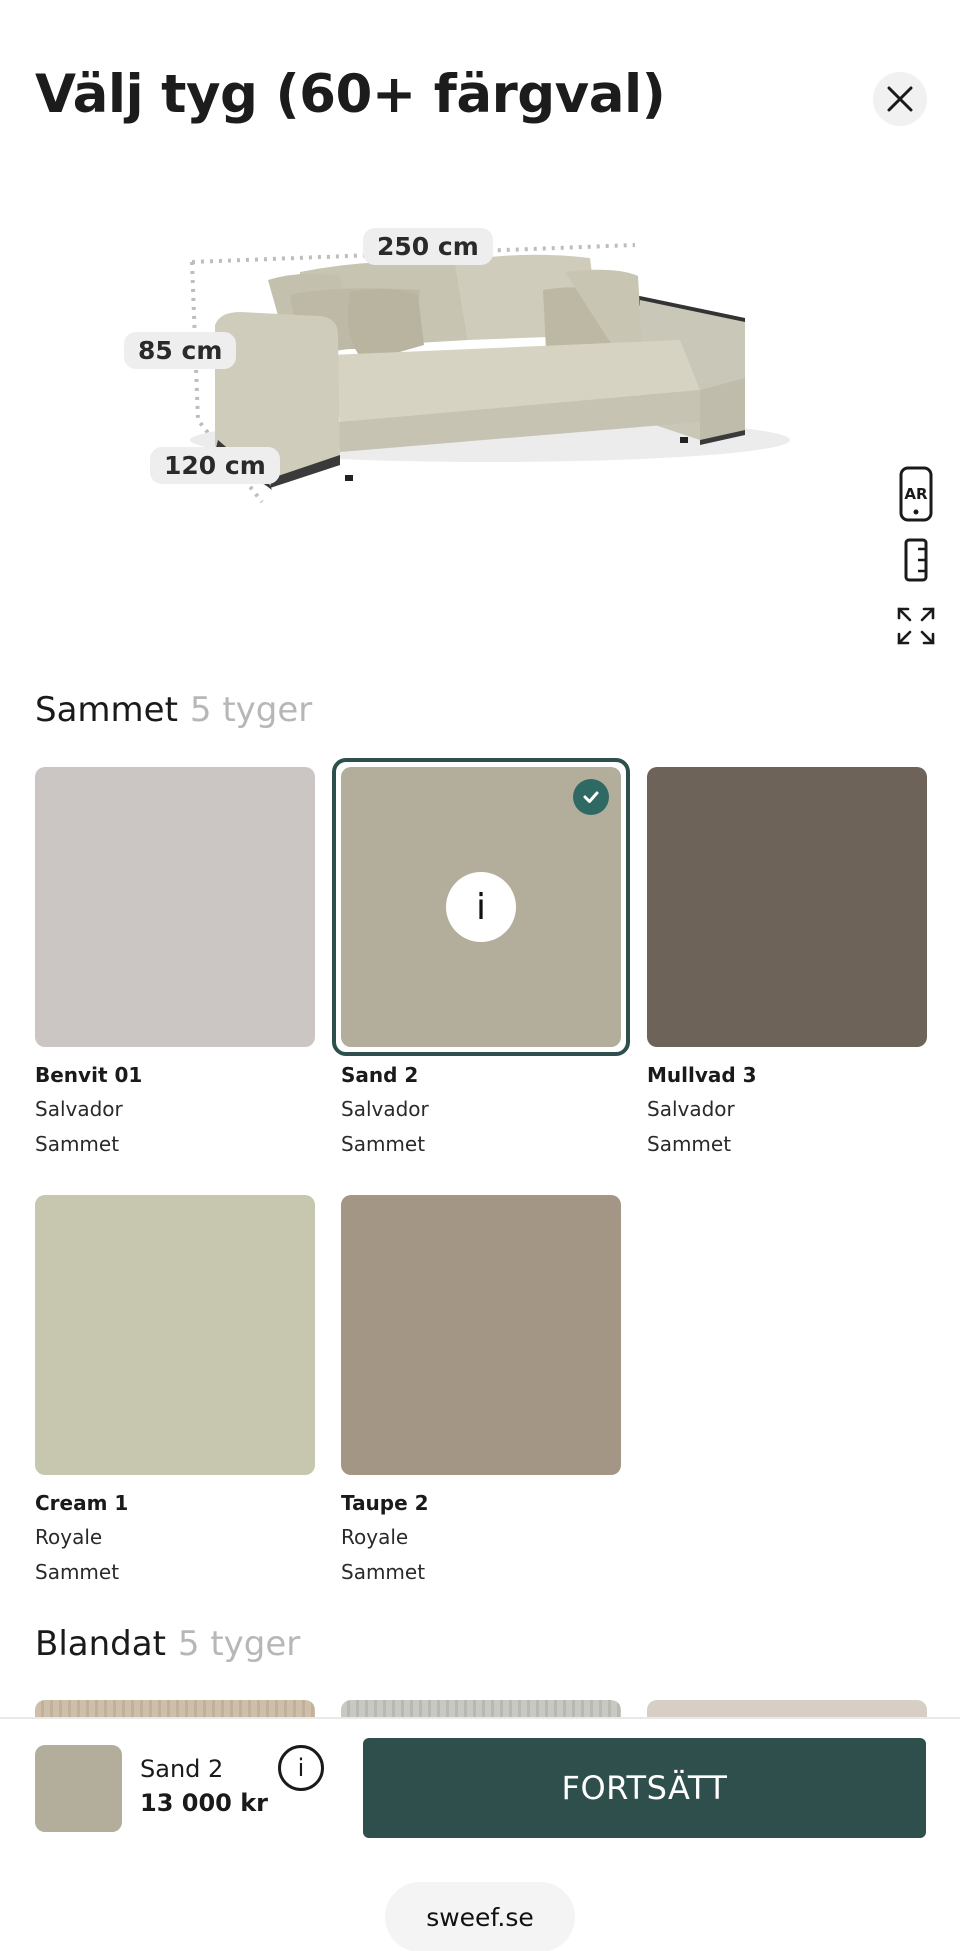 Image resolution: width=960 pixels, height=1951 pixels. What do you see at coordinates (100, 1644) in the screenshot?
I see `section-name: Blandat` at bounding box center [100, 1644].